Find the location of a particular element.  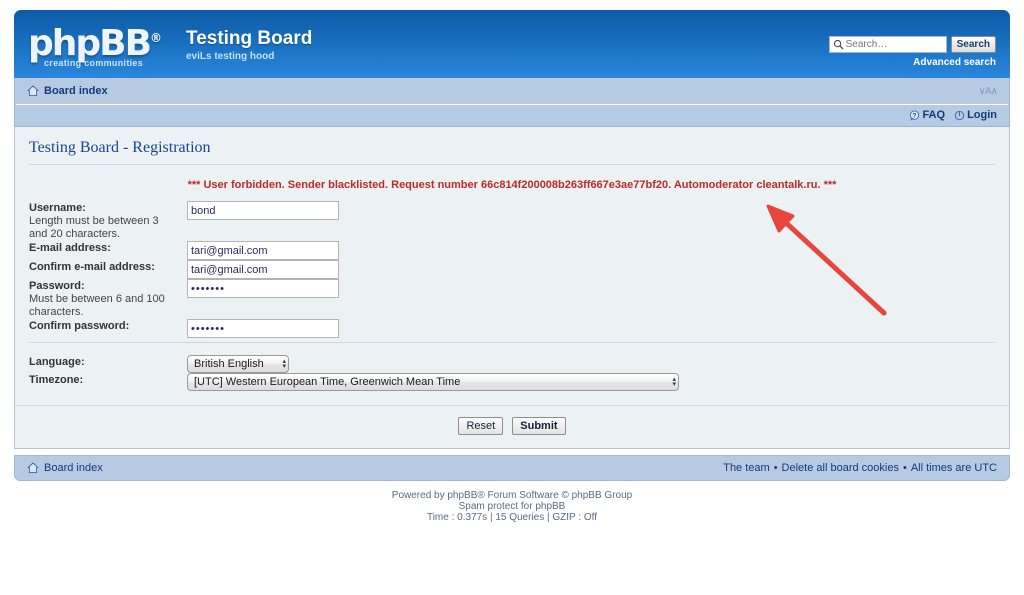

search-row: Search is located at coordinates (912, 44).